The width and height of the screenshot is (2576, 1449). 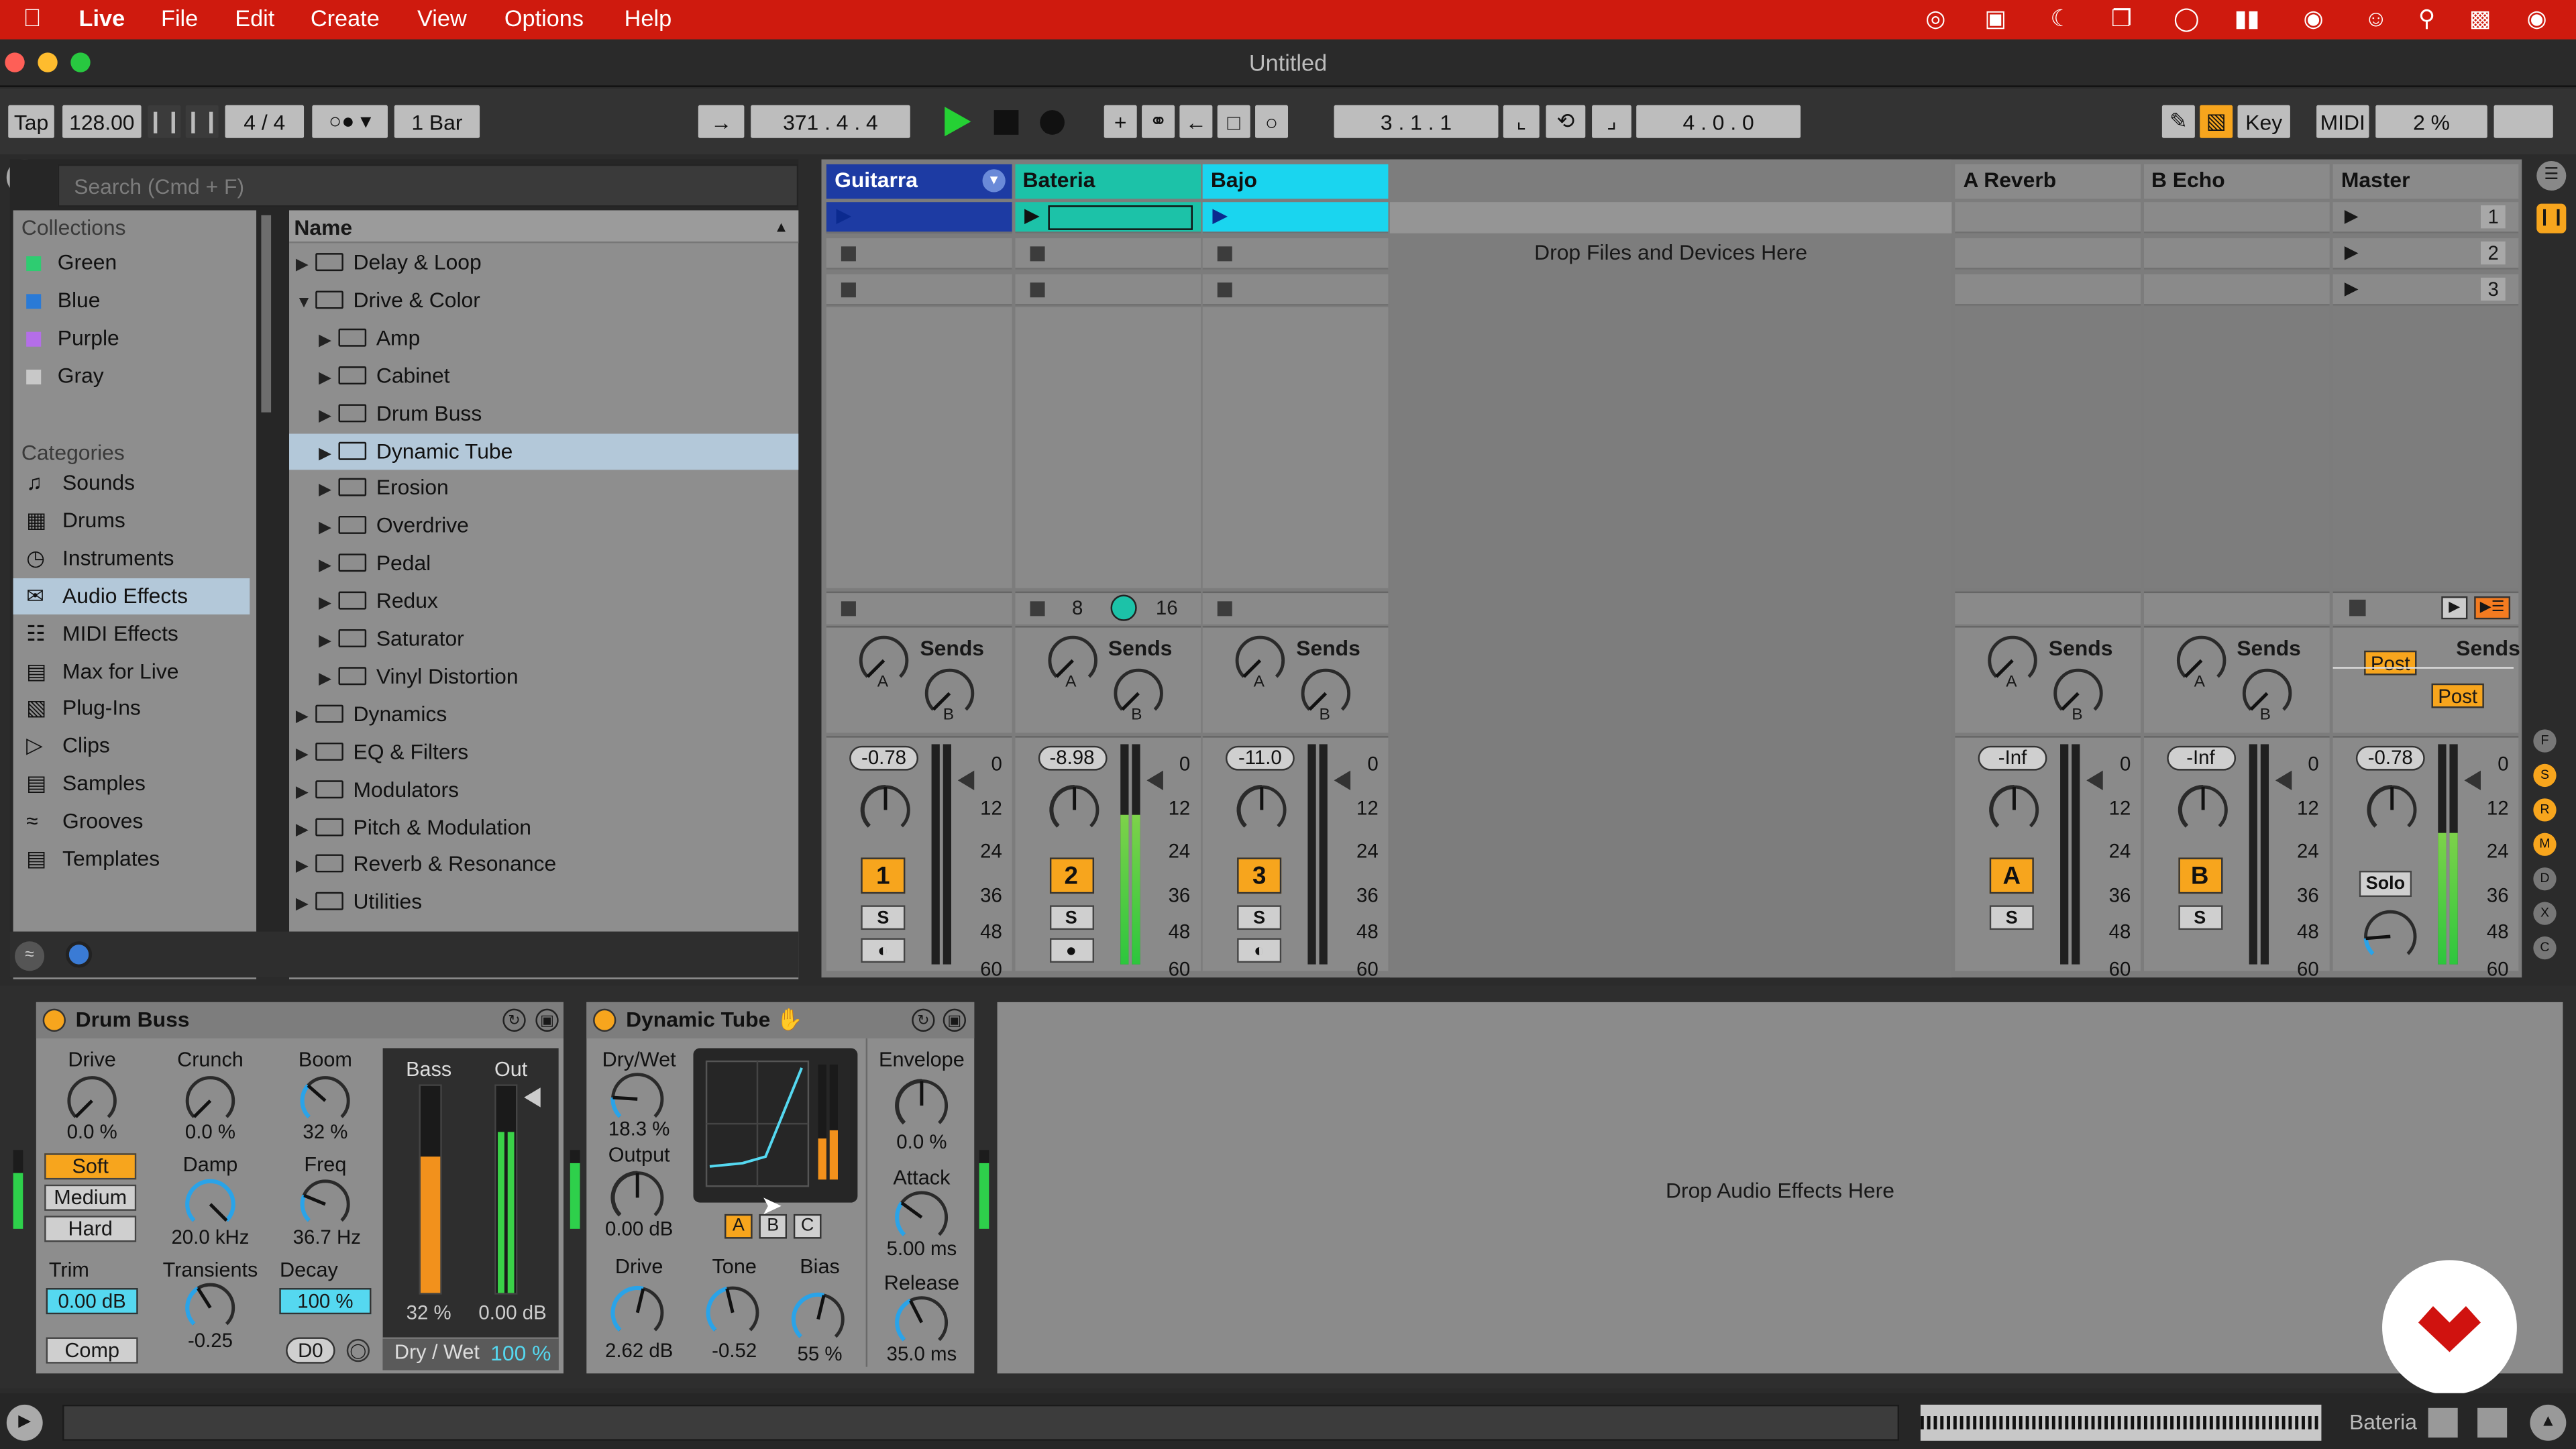 What do you see at coordinates (131, 633) in the screenshot?
I see `category-midi-effects: ☷ MIDI Effects` at bounding box center [131, 633].